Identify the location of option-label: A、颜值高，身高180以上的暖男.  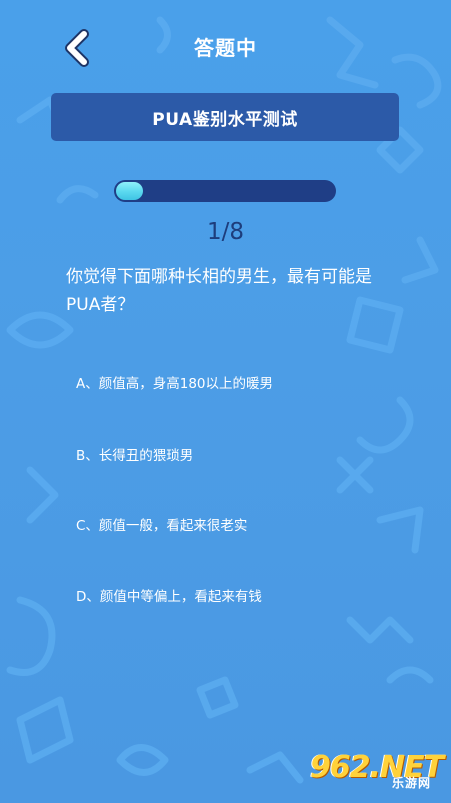
(175, 384).